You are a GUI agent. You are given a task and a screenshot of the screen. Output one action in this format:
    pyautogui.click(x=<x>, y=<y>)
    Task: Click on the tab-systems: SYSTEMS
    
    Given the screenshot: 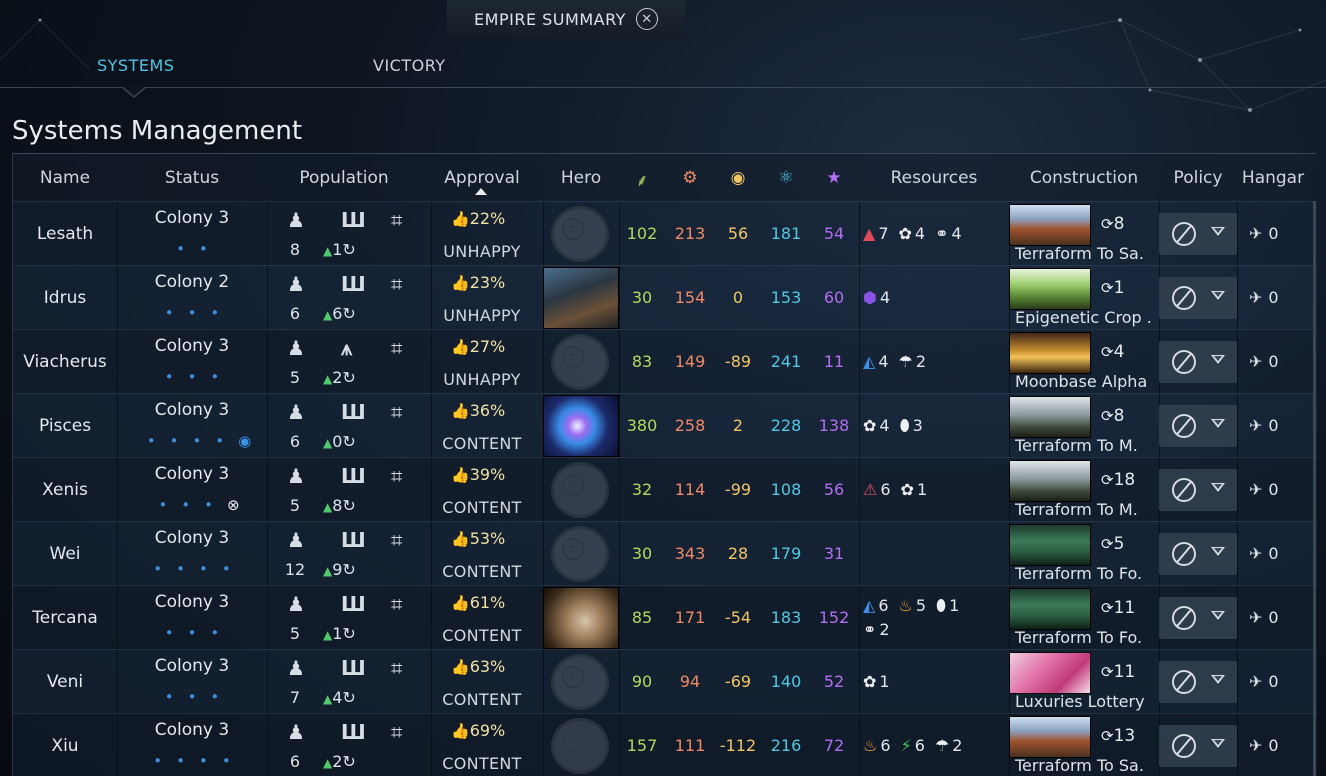 What is the action you would take?
    pyautogui.click(x=135, y=65)
    